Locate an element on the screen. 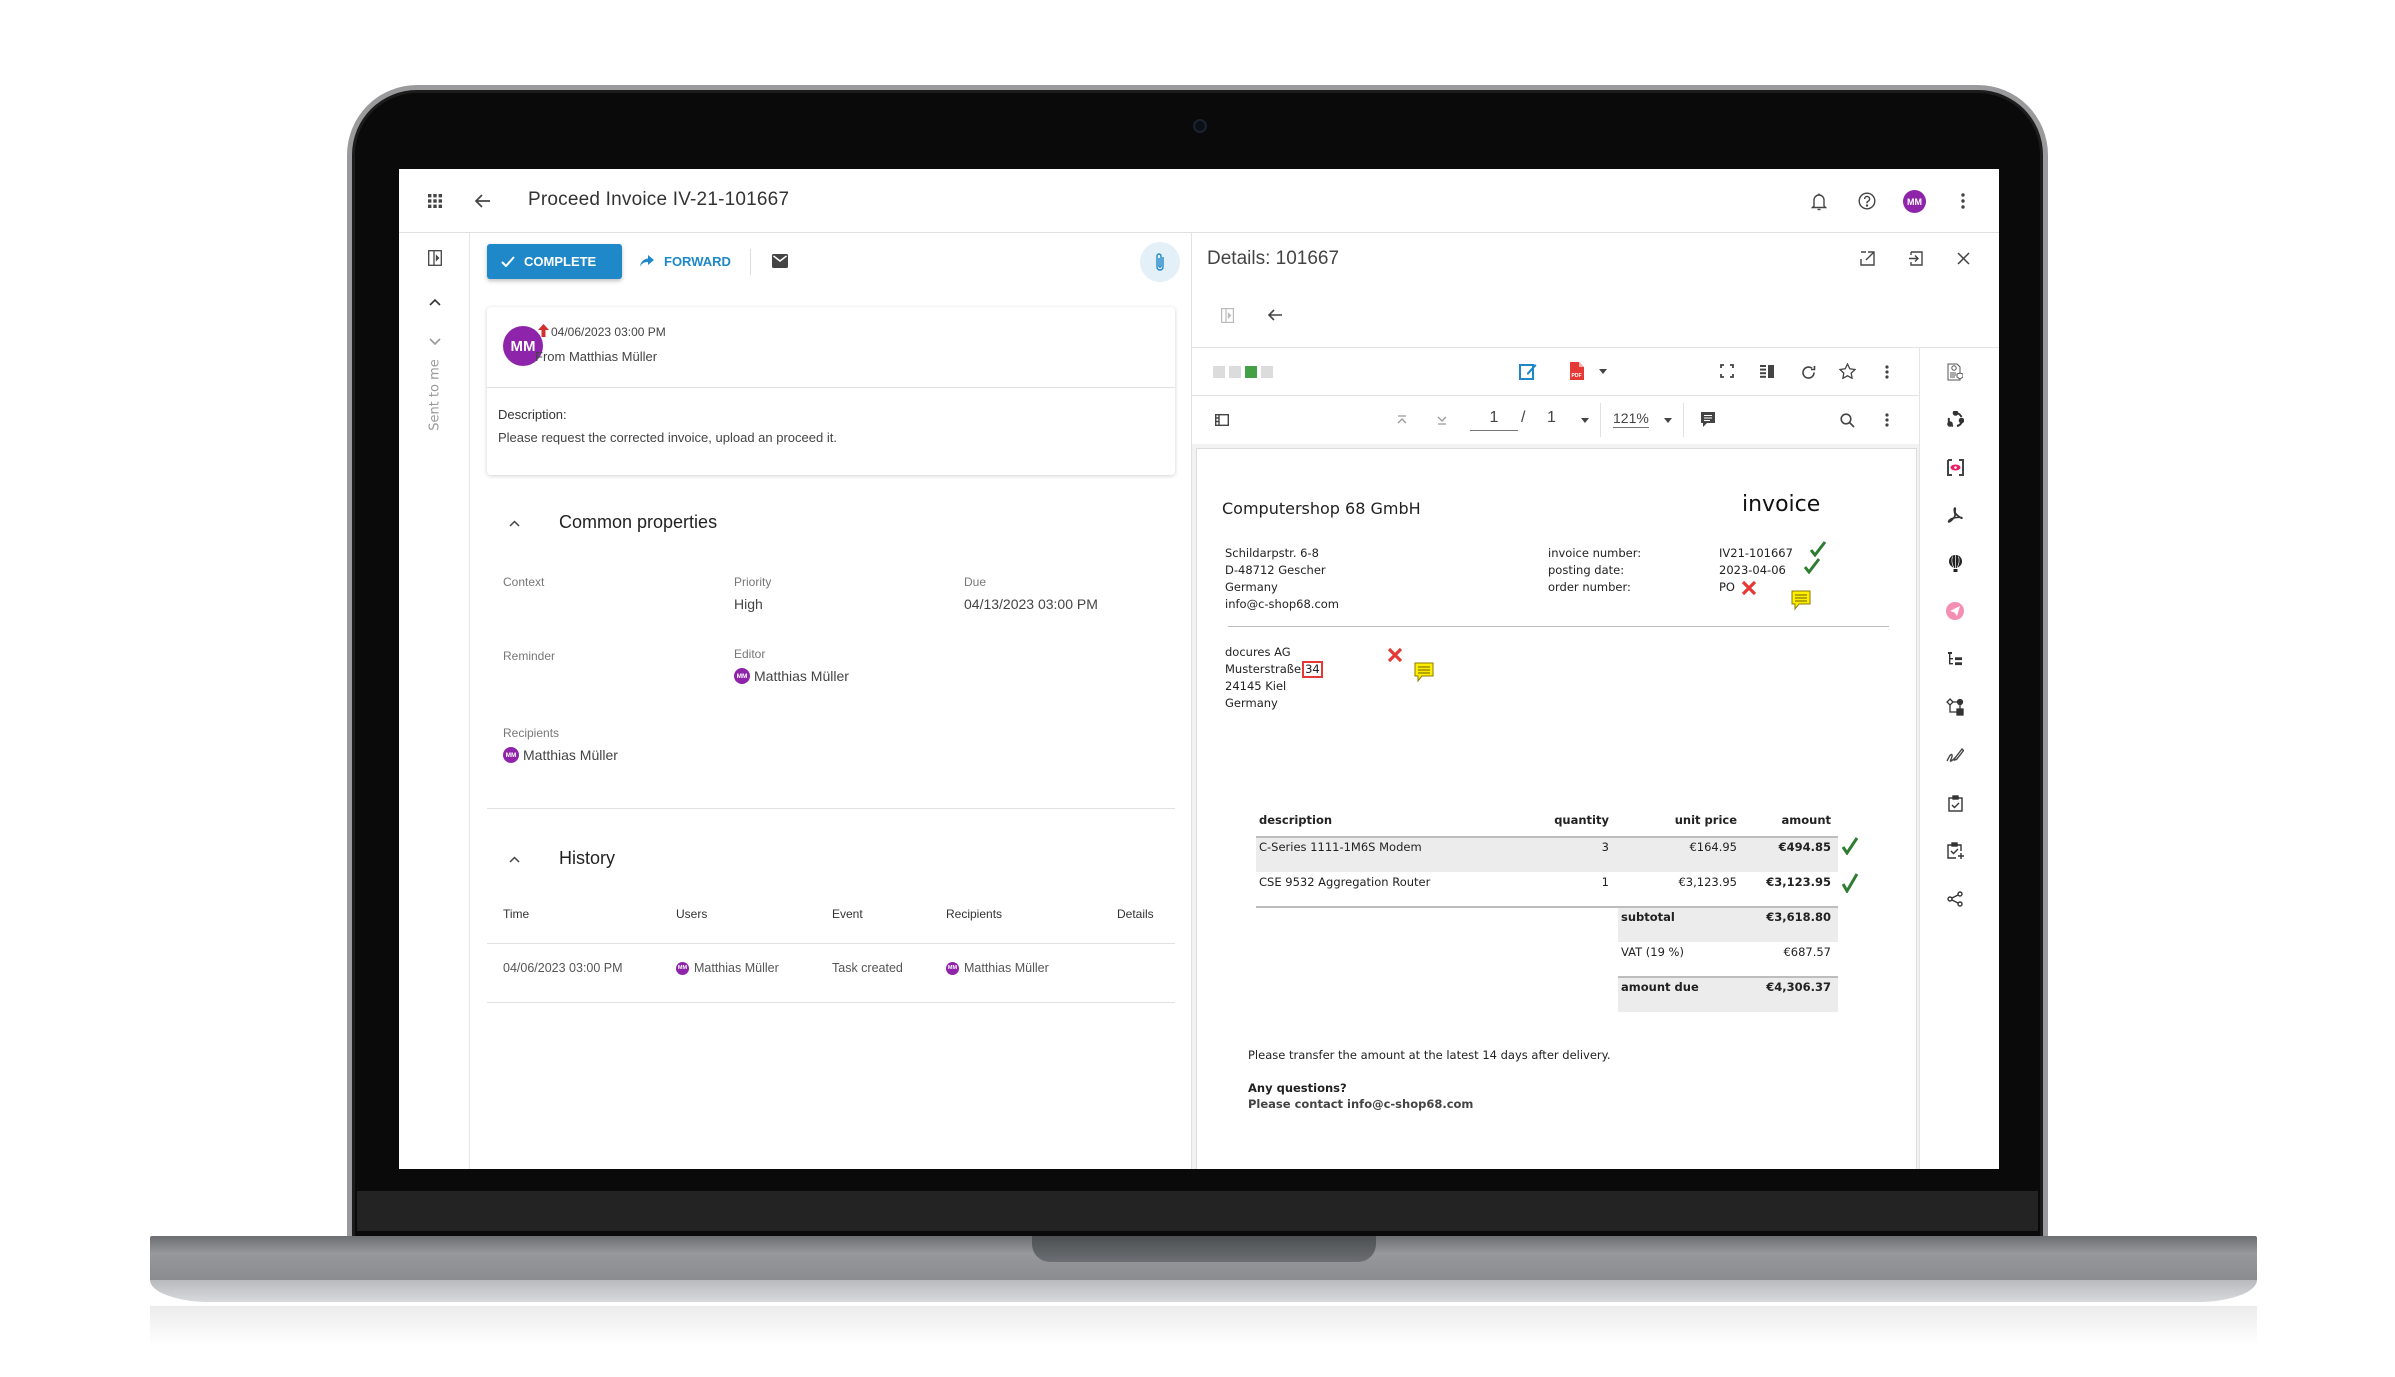 The height and width of the screenshot is (1377, 2395). recipient-city: 24145 Kiel is located at coordinates (1256, 686).